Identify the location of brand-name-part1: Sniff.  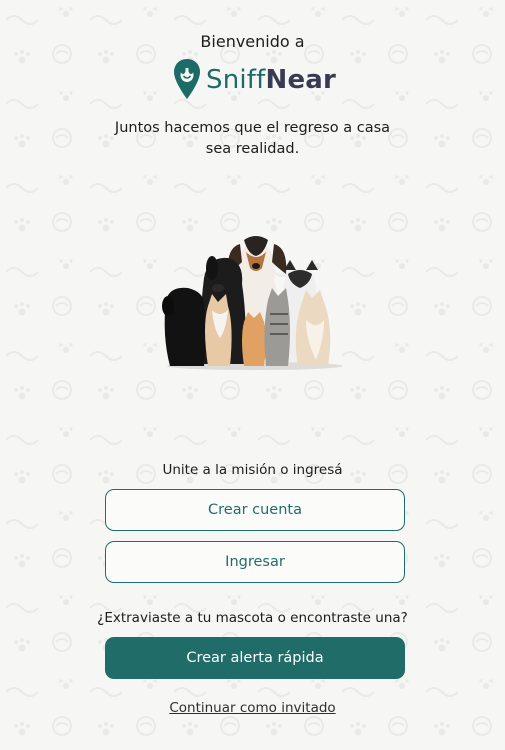
(236, 80).